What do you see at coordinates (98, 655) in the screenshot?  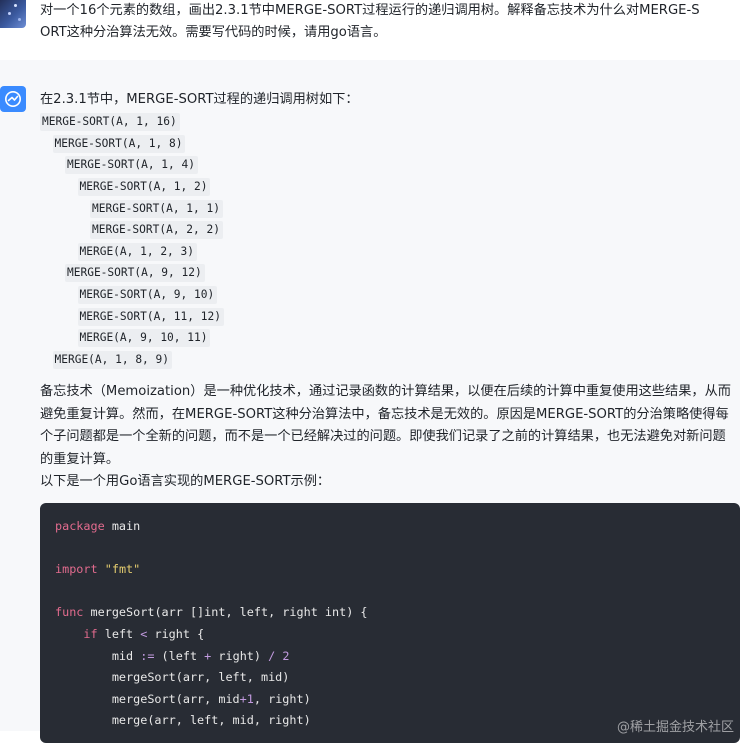 I see `code-token: mid` at bounding box center [98, 655].